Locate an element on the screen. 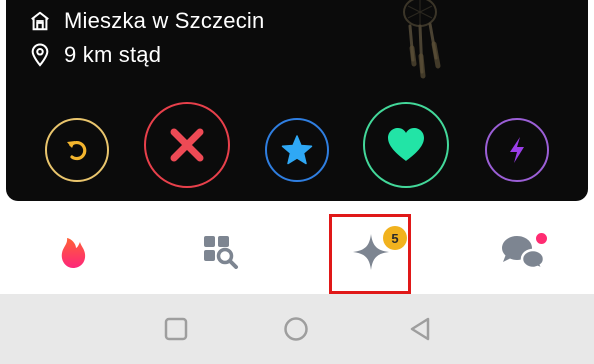 This screenshot has height=364, width=594. home-button is located at coordinates (296, 329).